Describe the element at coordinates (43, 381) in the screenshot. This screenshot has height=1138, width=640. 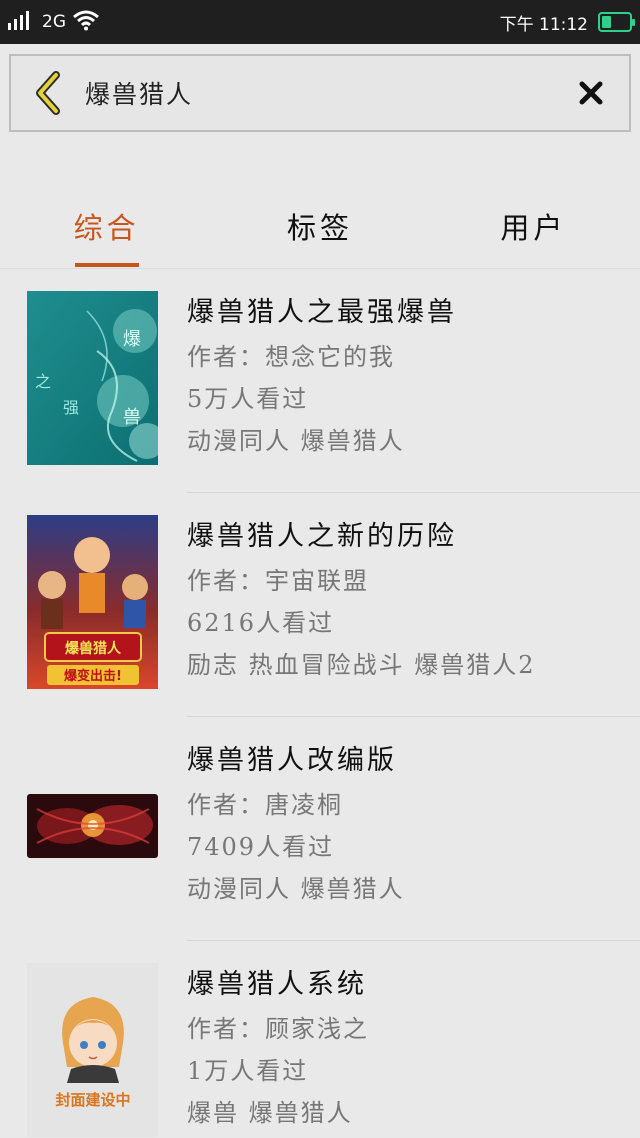
I see `cover-text: 之` at that location.